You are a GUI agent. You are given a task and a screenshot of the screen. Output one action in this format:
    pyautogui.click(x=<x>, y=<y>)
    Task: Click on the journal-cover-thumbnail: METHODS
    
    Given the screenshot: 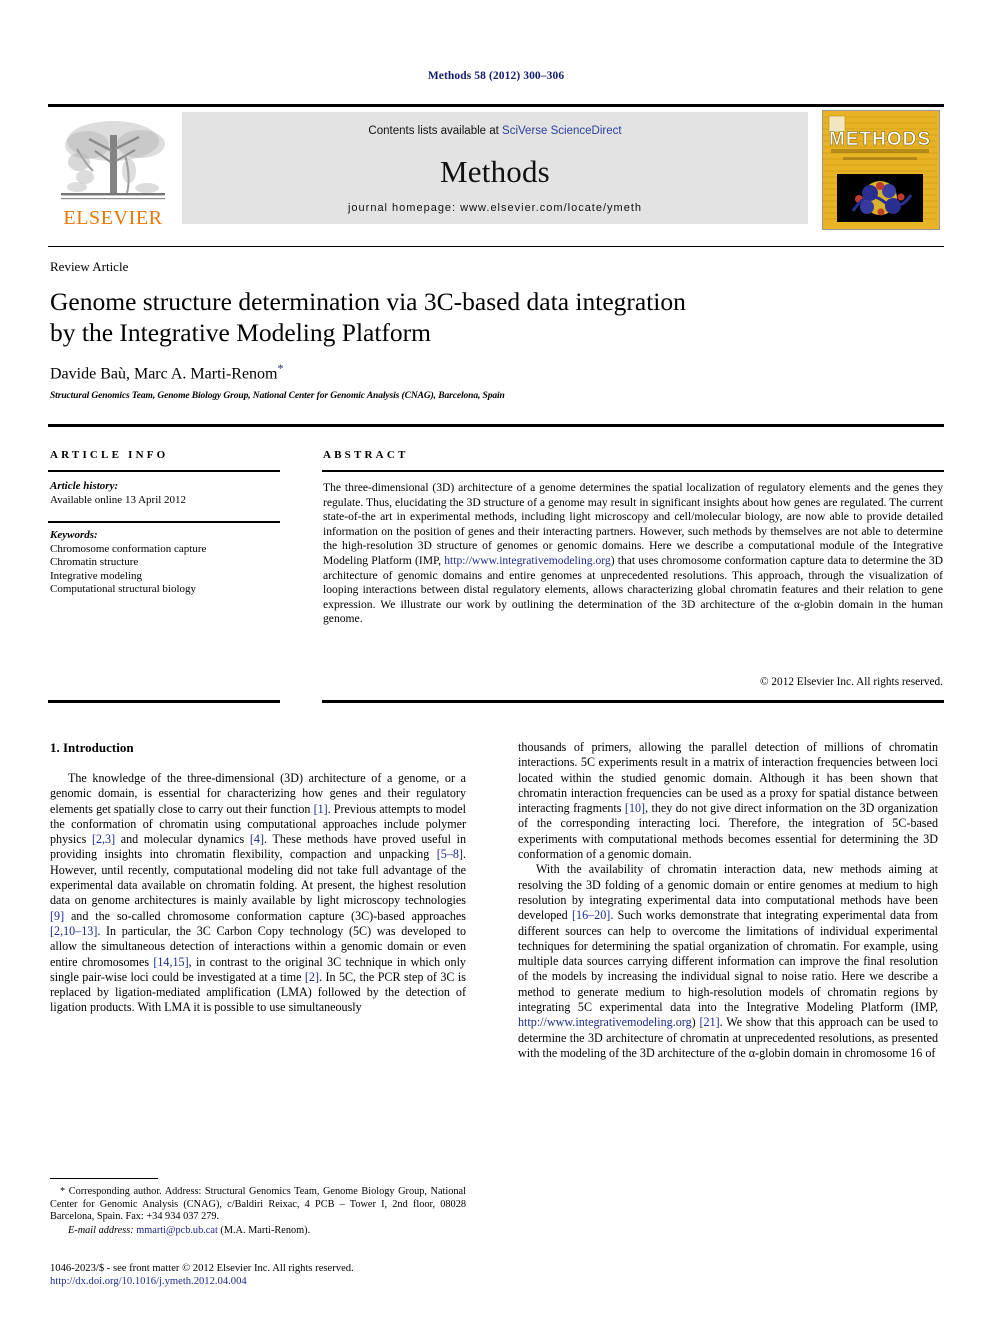 What is the action you would take?
    pyautogui.click(x=881, y=170)
    